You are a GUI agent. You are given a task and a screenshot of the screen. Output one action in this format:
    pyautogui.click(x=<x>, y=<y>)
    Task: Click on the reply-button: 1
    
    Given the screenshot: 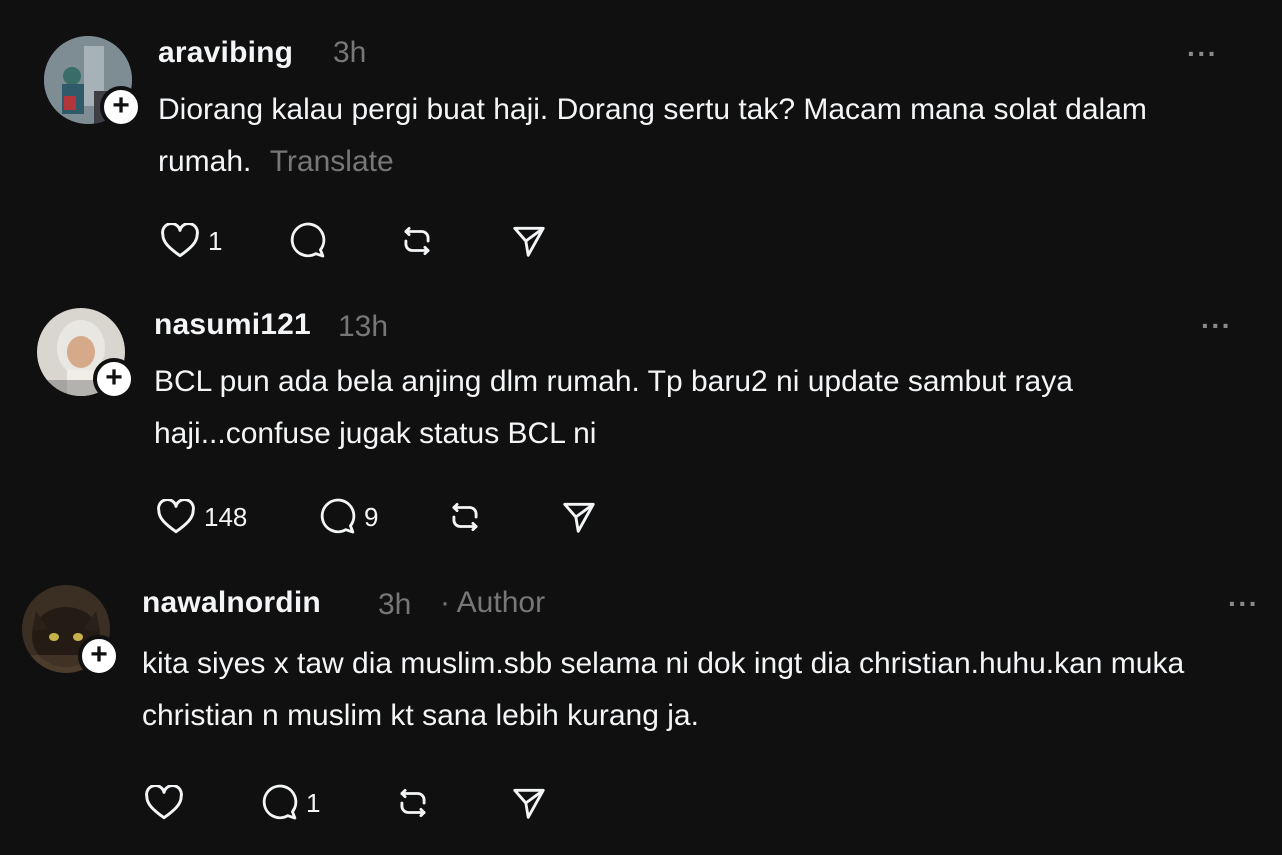 What is the action you would take?
    pyautogui.click(x=290, y=803)
    